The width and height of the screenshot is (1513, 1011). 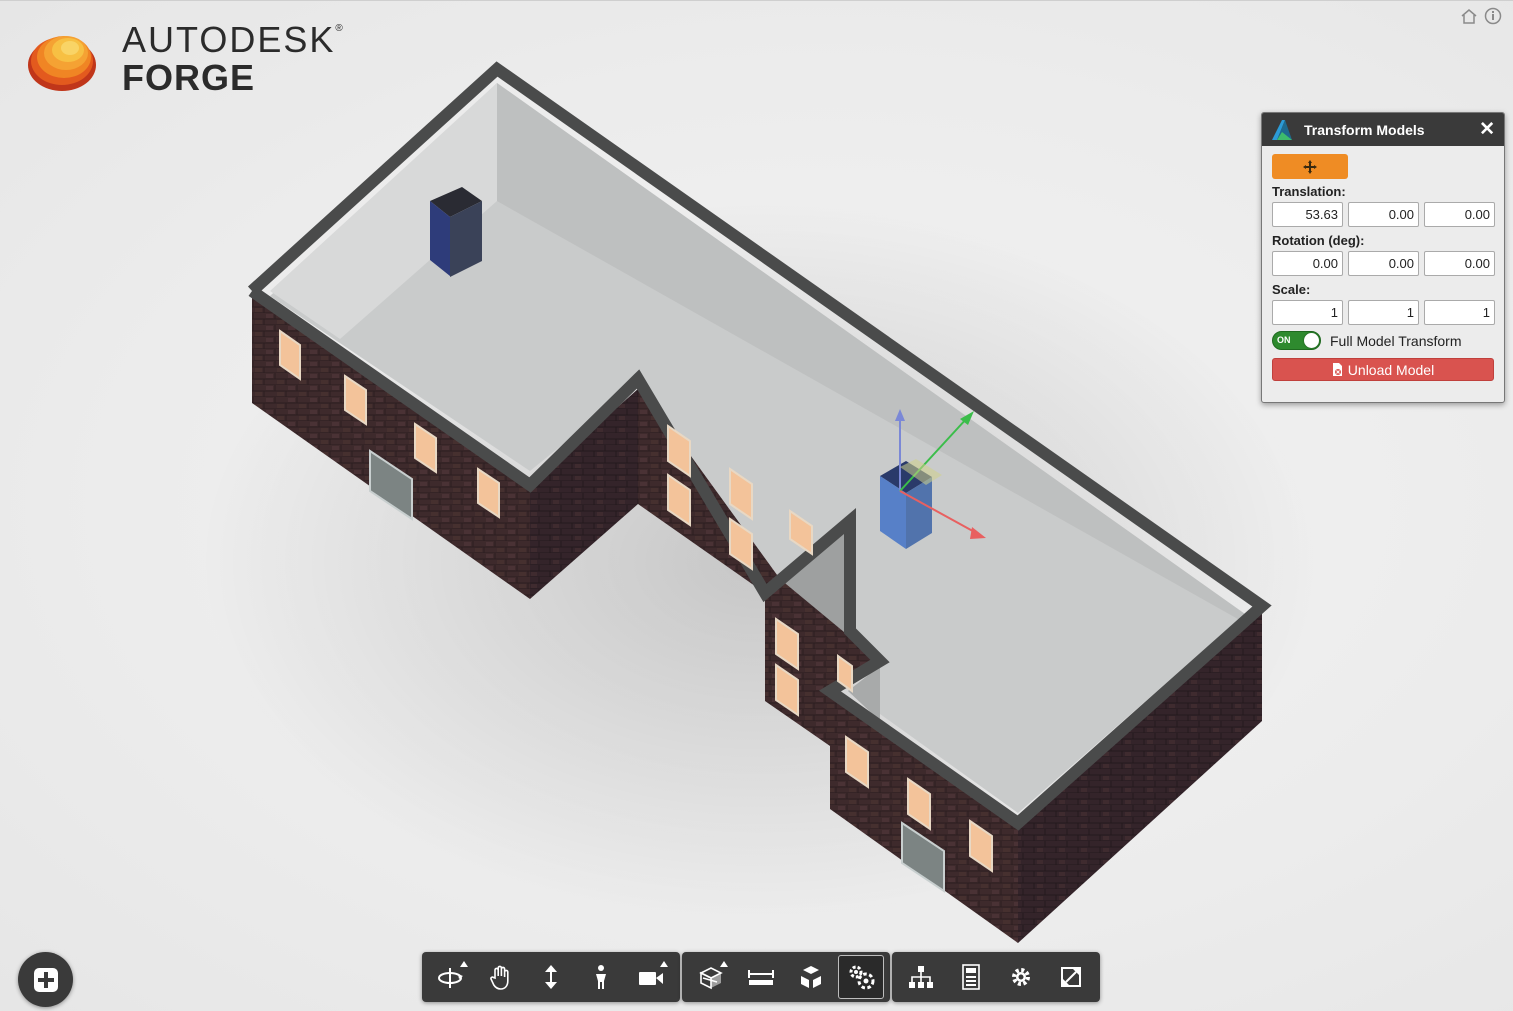 I want to click on autodesk-forge-logo: AUTODESK® FORGE, so click(x=186, y=59).